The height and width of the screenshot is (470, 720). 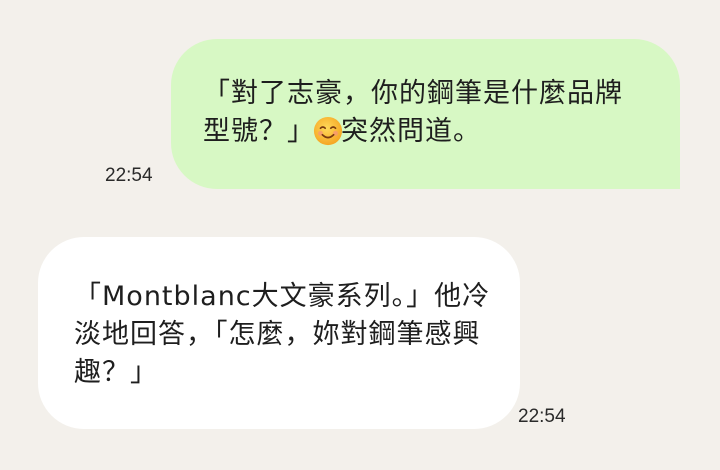 What do you see at coordinates (129, 175) in the screenshot?
I see `outgoing-message-time: 22:54` at bounding box center [129, 175].